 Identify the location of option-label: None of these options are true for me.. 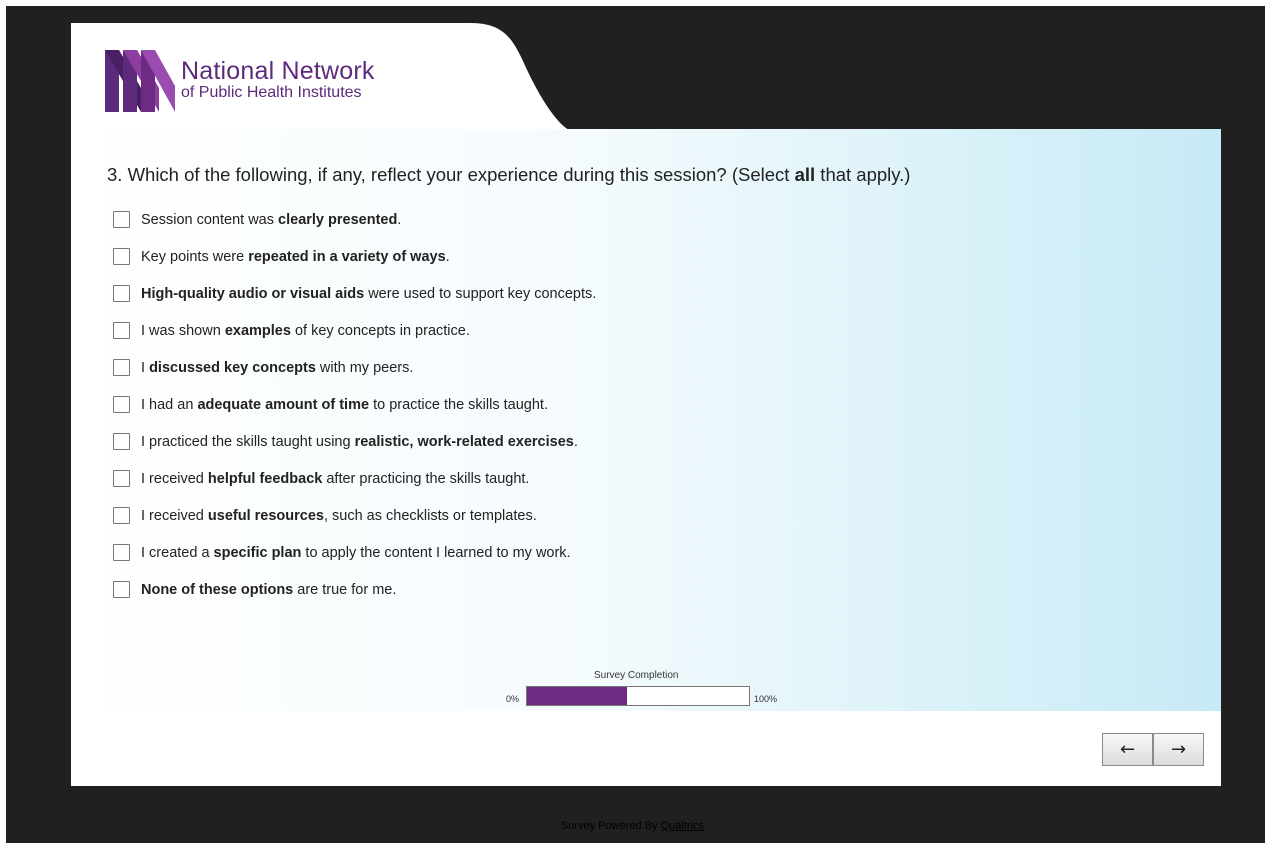
(268, 590).